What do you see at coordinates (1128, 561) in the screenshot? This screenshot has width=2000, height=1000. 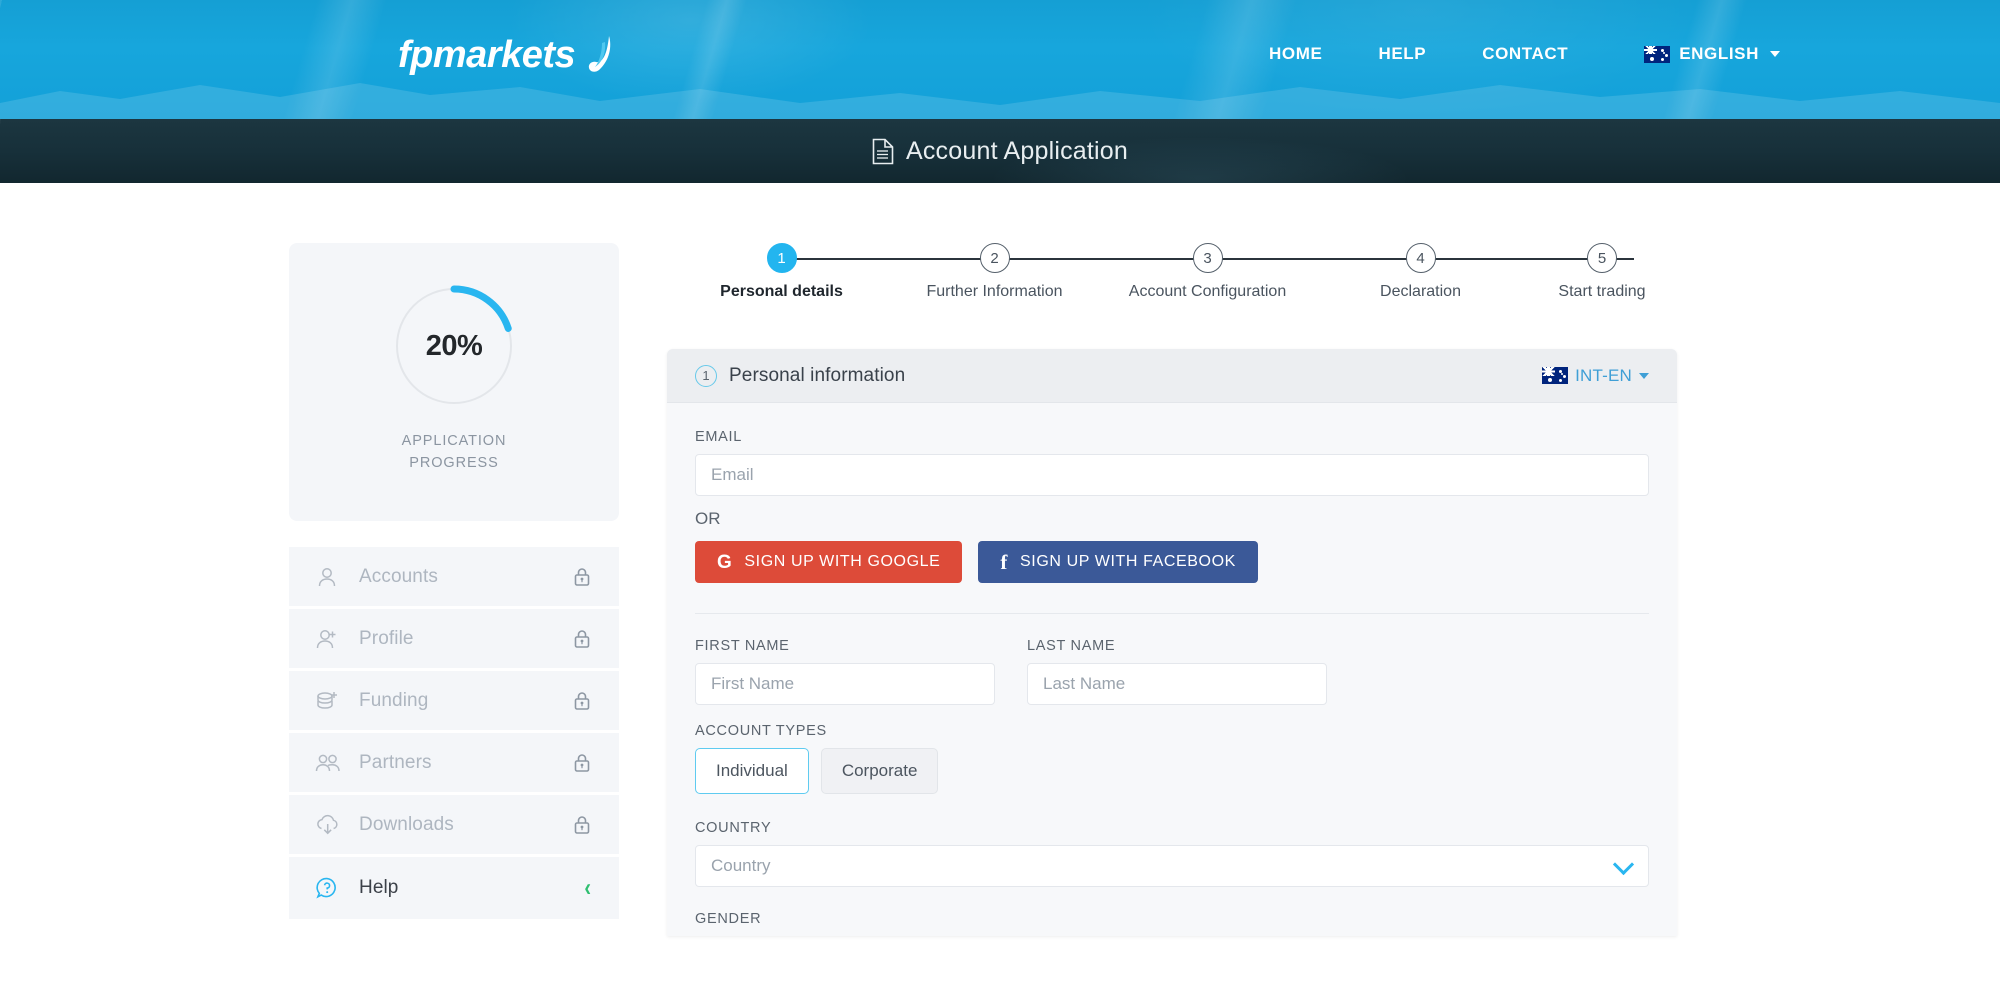 I see `signup-facebook-label: SIGN UP WITH FACEBOOK` at bounding box center [1128, 561].